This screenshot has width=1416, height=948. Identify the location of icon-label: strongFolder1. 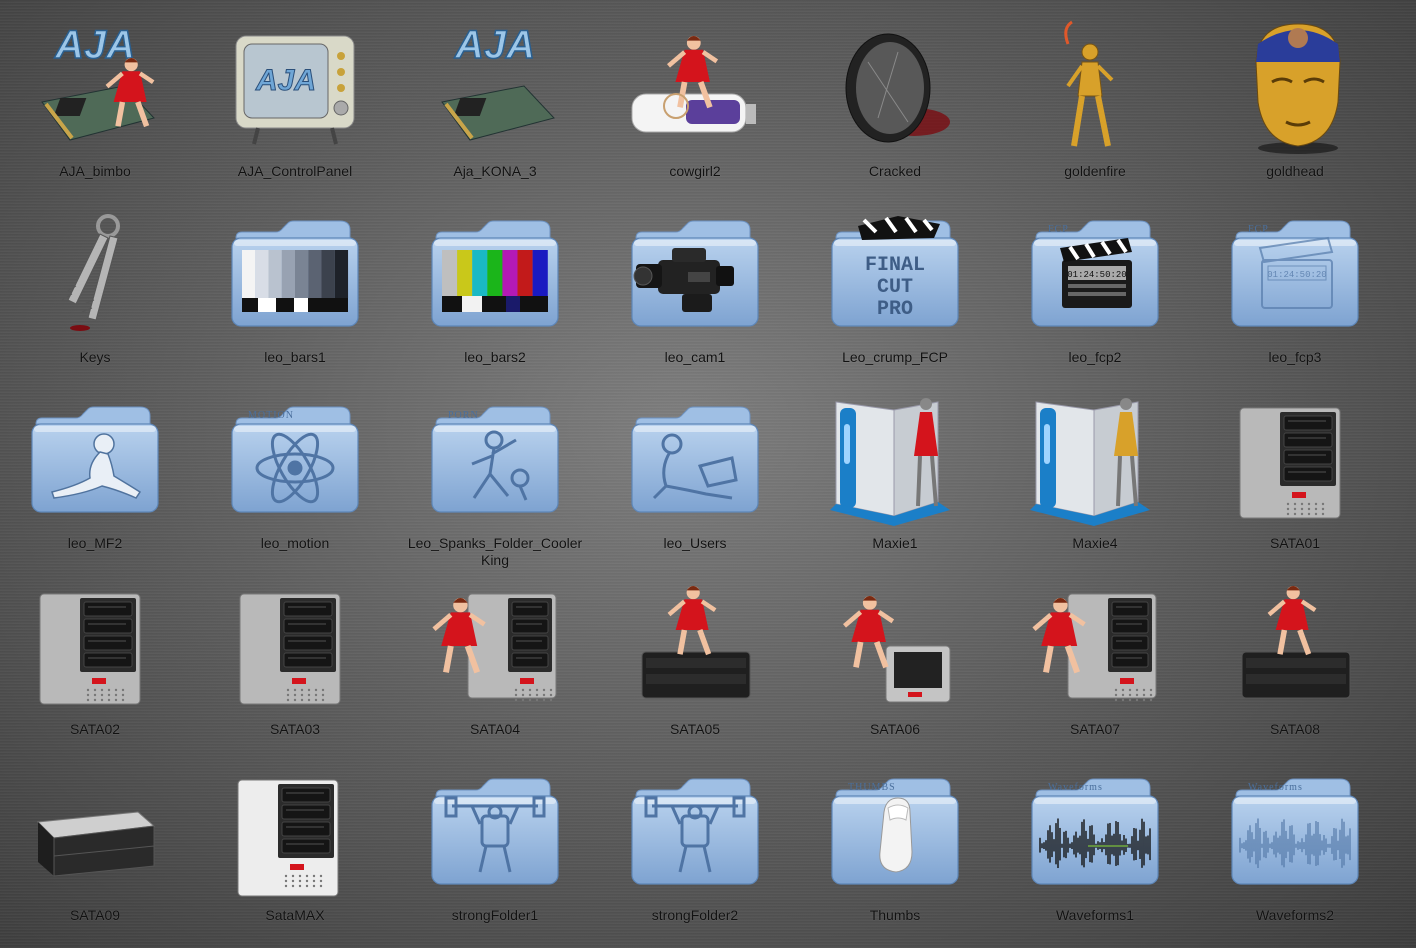
(495, 915).